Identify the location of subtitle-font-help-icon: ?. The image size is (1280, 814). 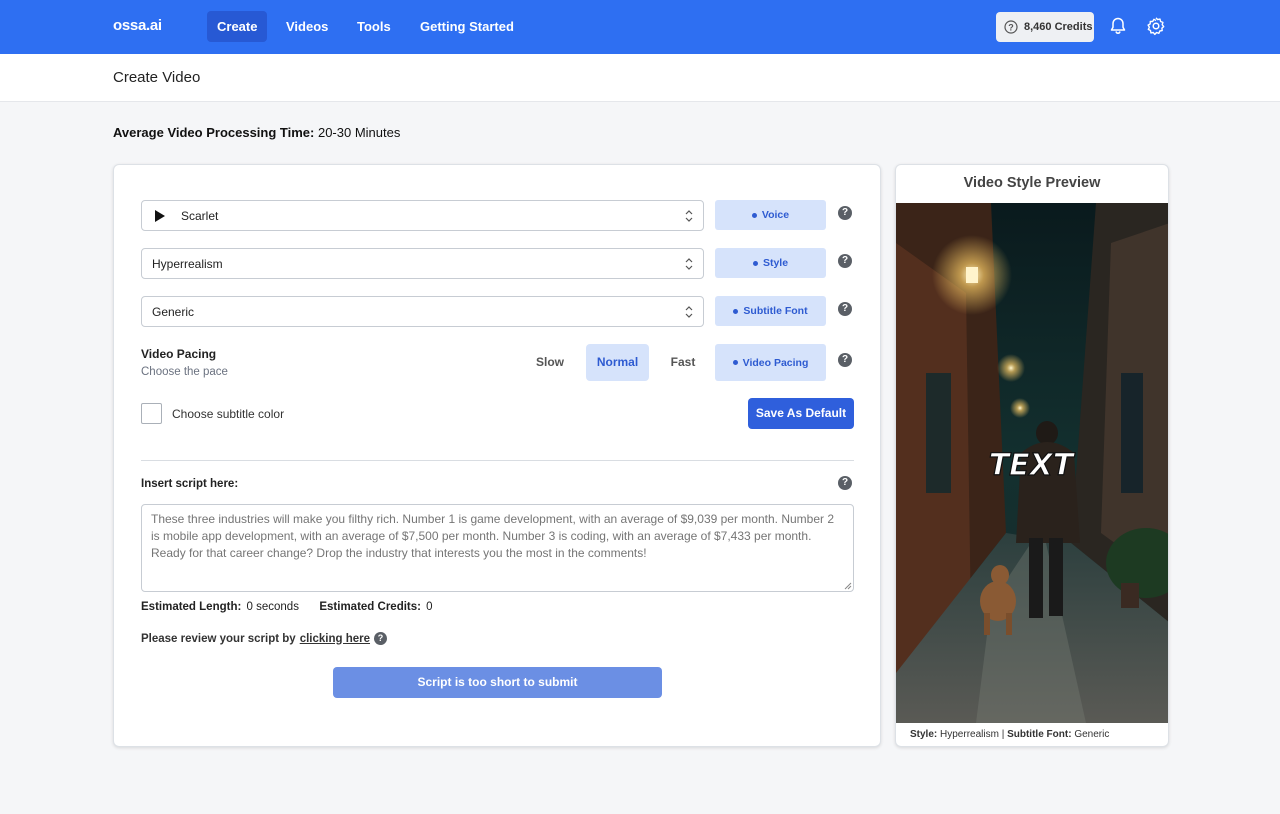
(845, 309).